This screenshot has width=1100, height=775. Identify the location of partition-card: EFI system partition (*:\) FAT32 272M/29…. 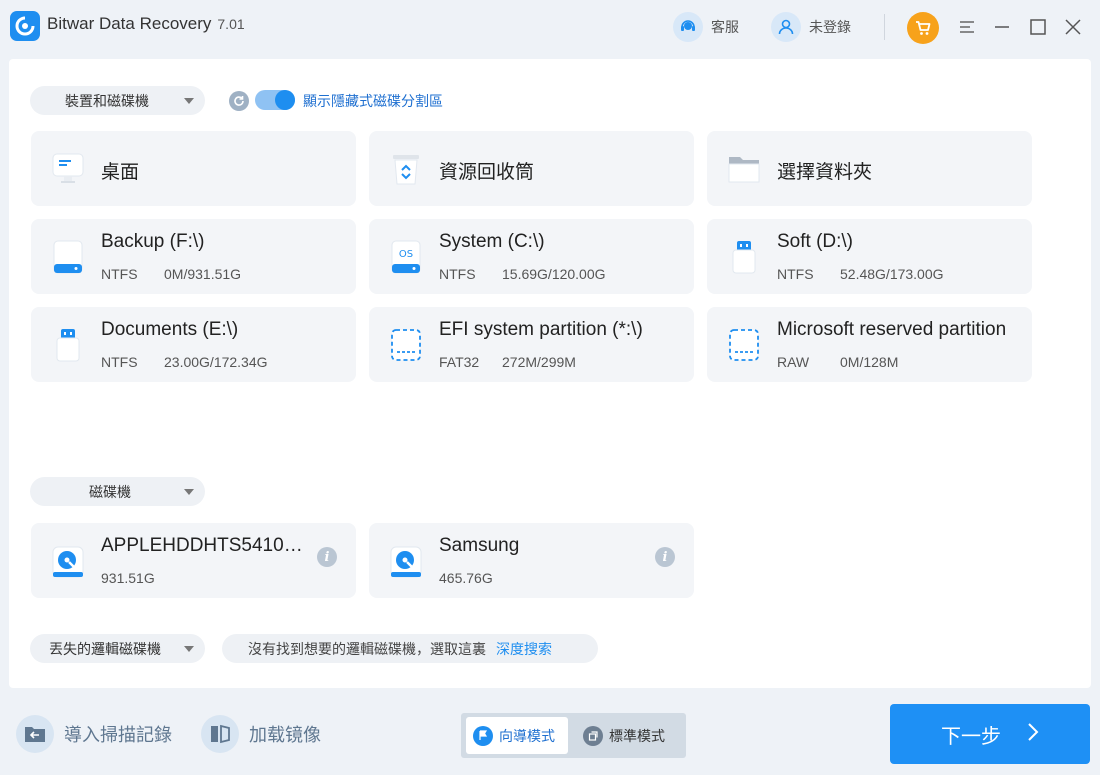
(531, 344).